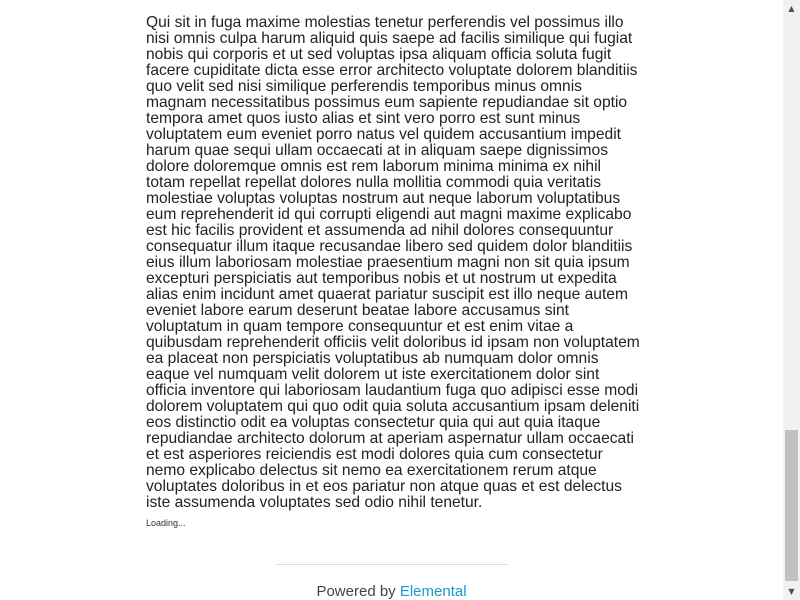  What do you see at coordinates (391, 564) in the screenshot?
I see `footer-divider` at bounding box center [391, 564].